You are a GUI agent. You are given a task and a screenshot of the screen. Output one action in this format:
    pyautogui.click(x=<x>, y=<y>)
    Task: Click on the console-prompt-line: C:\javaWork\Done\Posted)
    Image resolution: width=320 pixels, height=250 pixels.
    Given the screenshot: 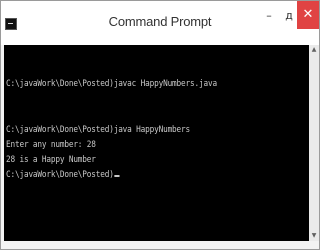 What is the action you would take?
    pyautogui.click(x=63, y=175)
    